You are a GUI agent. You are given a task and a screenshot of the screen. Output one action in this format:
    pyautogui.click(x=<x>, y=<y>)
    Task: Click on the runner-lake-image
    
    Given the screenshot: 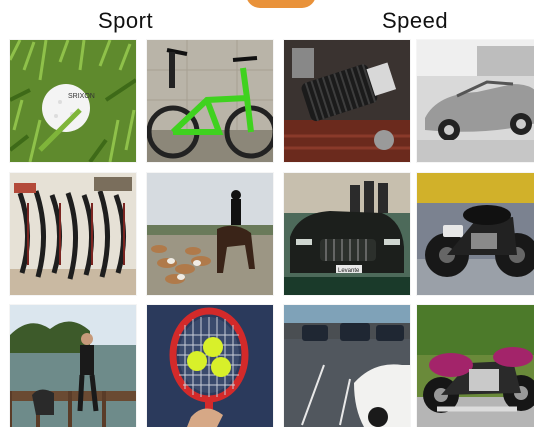 What is the action you would take?
    pyautogui.click(x=73, y=366)
    